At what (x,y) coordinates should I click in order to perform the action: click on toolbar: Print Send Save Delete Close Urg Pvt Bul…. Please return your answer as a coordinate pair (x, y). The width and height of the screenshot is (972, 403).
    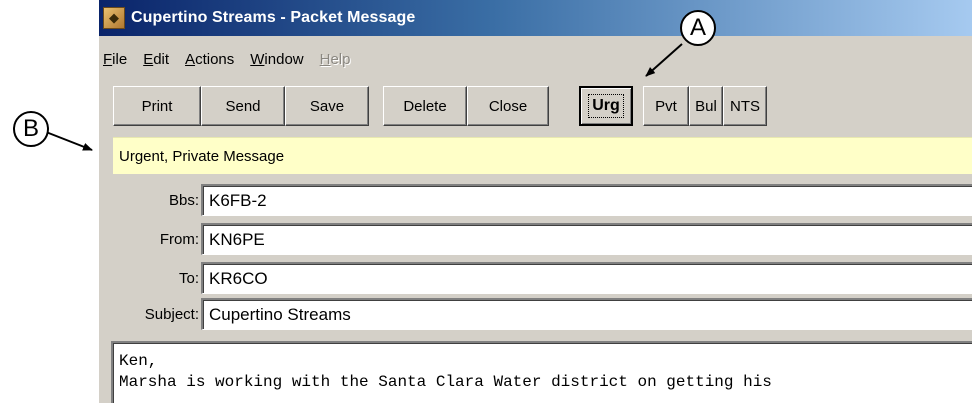
    Looking at the image, I should click on (440, 106).